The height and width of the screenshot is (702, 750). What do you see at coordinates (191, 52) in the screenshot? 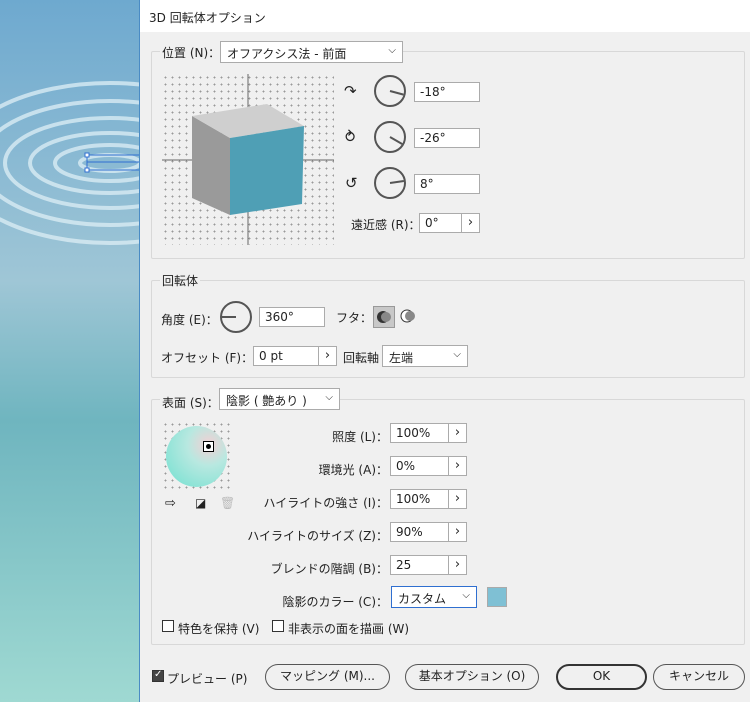
I see `position-label: 位置 (N)：` at bounding box center [191, 52].